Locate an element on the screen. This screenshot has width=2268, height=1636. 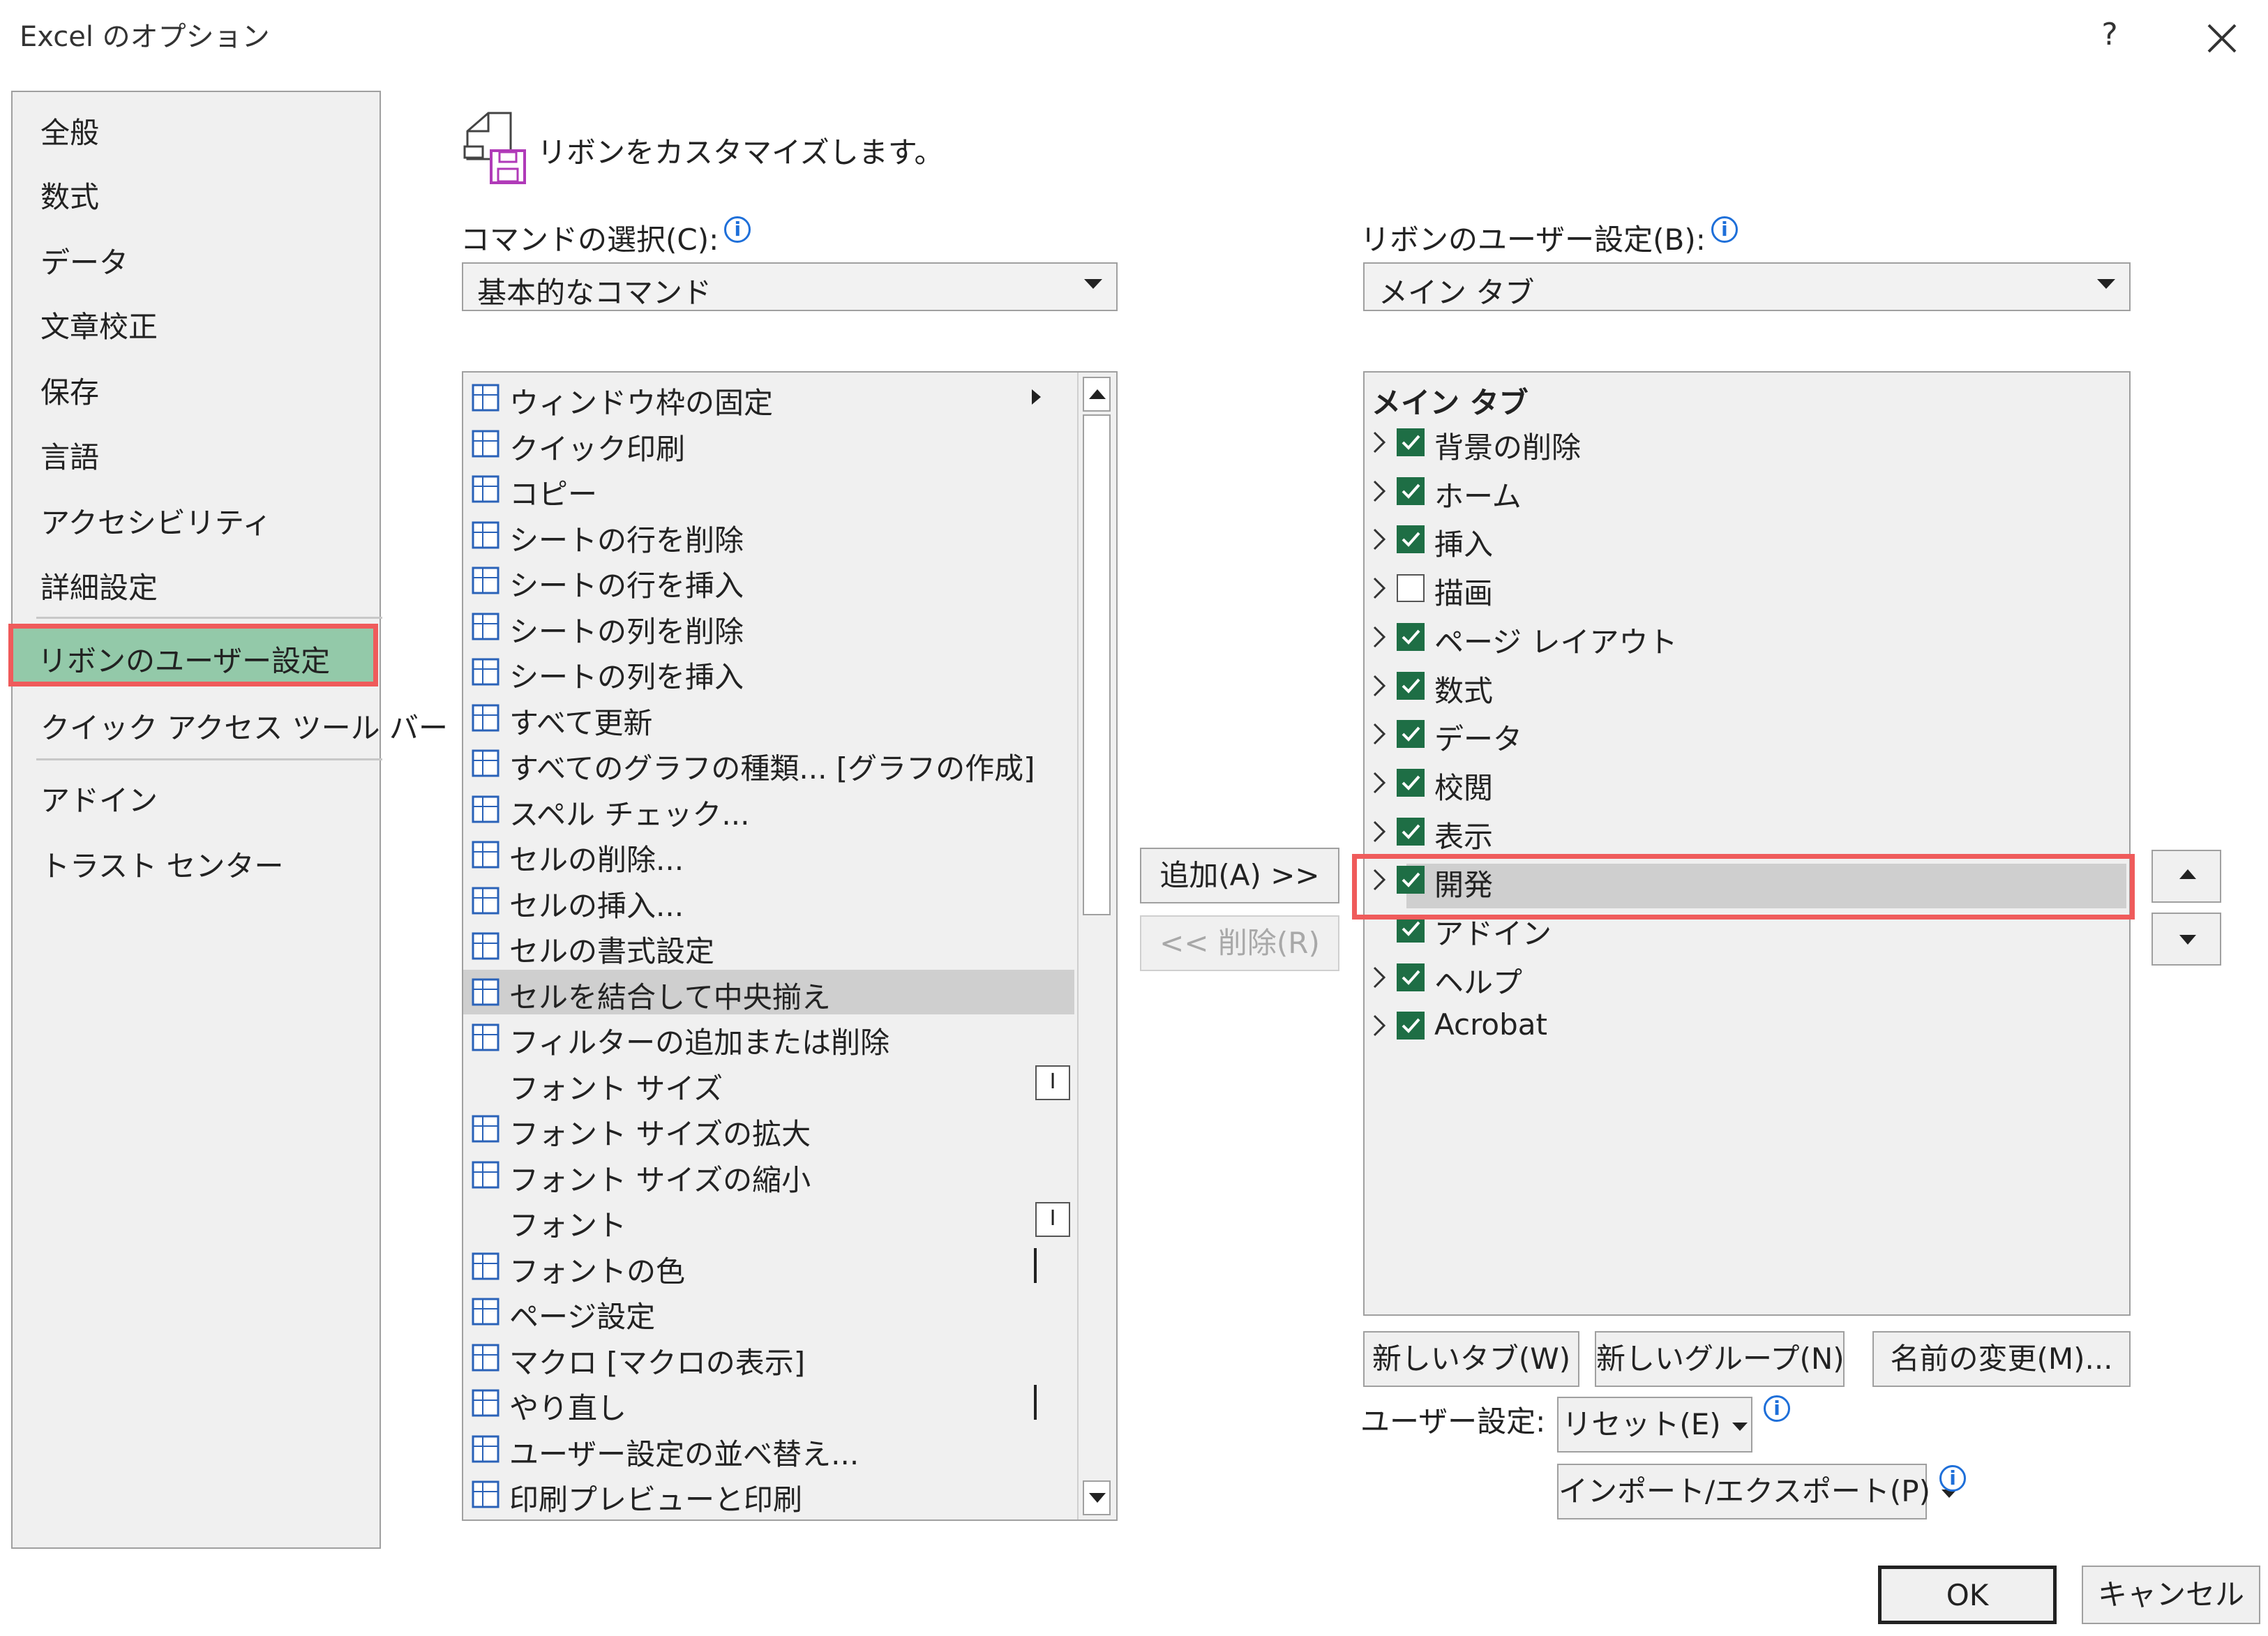
reset-button: リセット(E) is located at coordinates (1654, 1425).